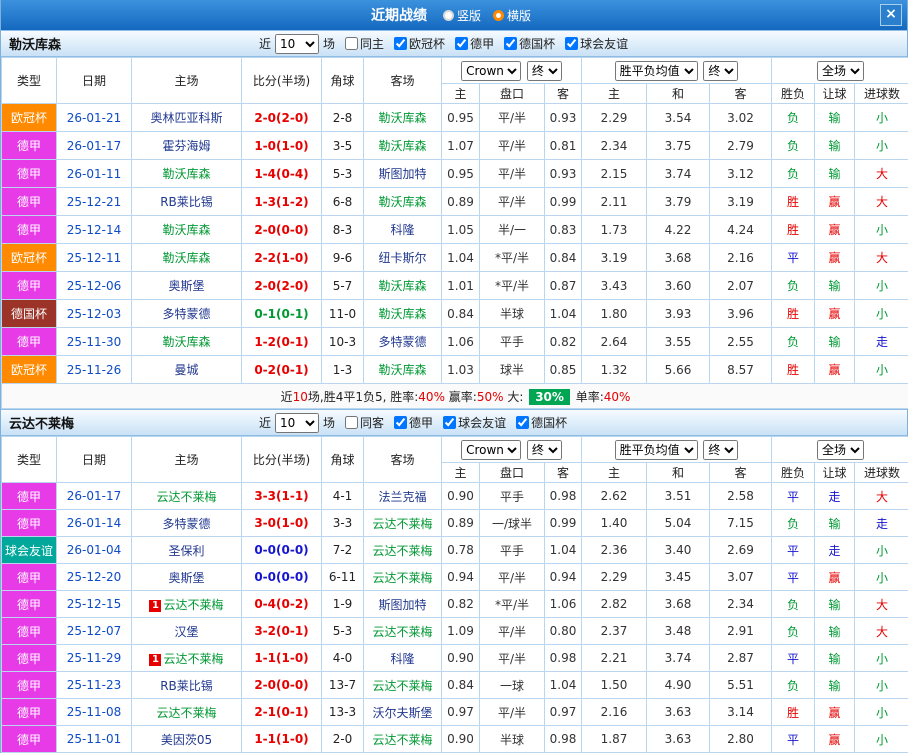 The height and width of the screenshot is (753, 908). What do you see at coordinates (563, 201) in the screenshot?
I see `odds-away: 0.99` at bounding box center [563, 201].